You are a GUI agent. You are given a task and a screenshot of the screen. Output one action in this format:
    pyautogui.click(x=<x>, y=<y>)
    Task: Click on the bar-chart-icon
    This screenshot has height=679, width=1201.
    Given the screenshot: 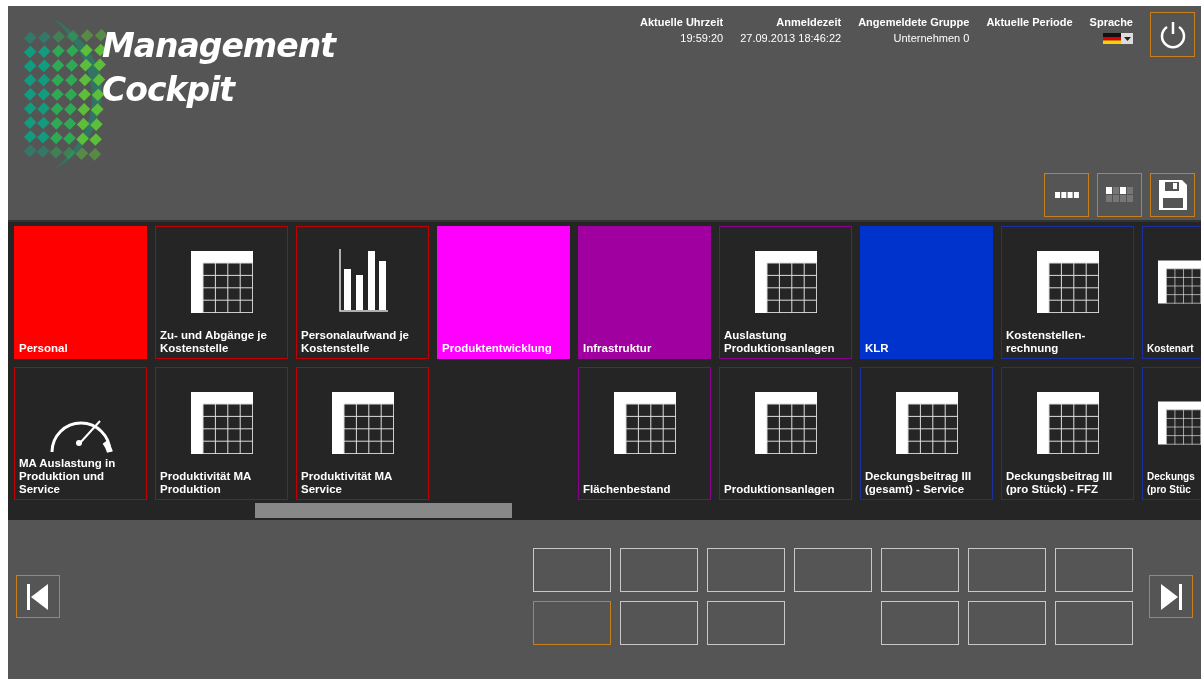 What is the action you would take?
    pyautogui.click(x=362, y=281)
    